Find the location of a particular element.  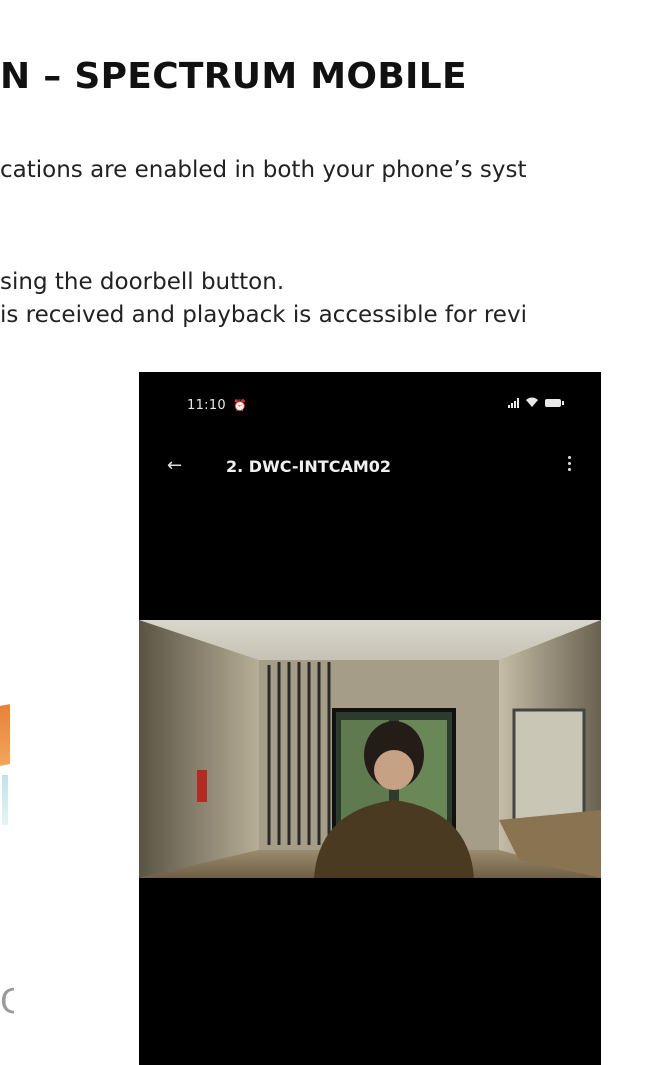

instruction-line-2: sing the doorbell button. is located at coordinates (142, 282).